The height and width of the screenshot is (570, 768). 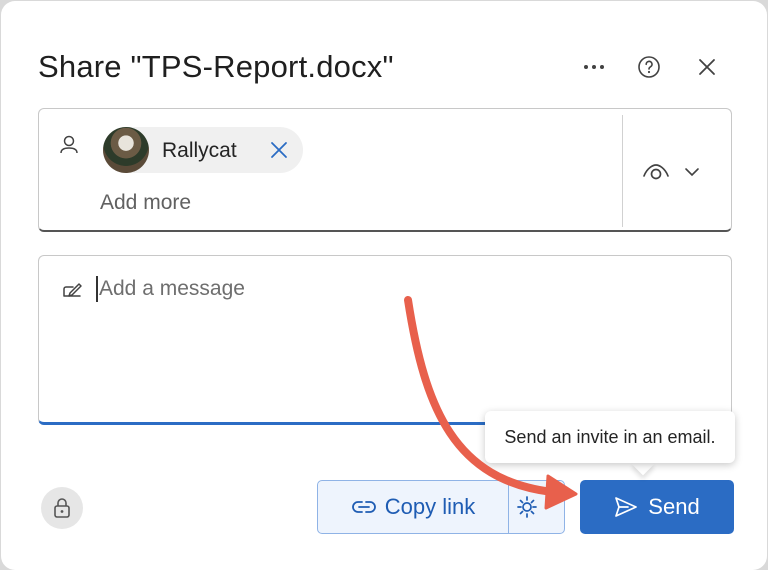 I want to click on divider, so click(x=622, y=171).